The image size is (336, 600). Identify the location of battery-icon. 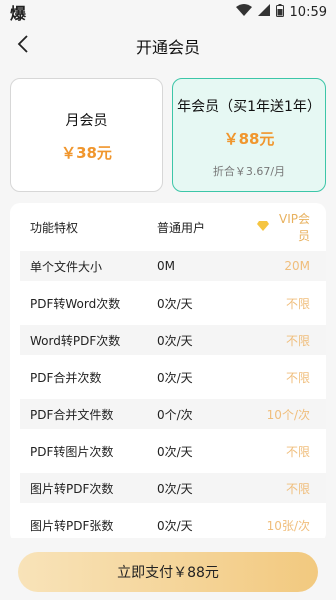
(279, 12).